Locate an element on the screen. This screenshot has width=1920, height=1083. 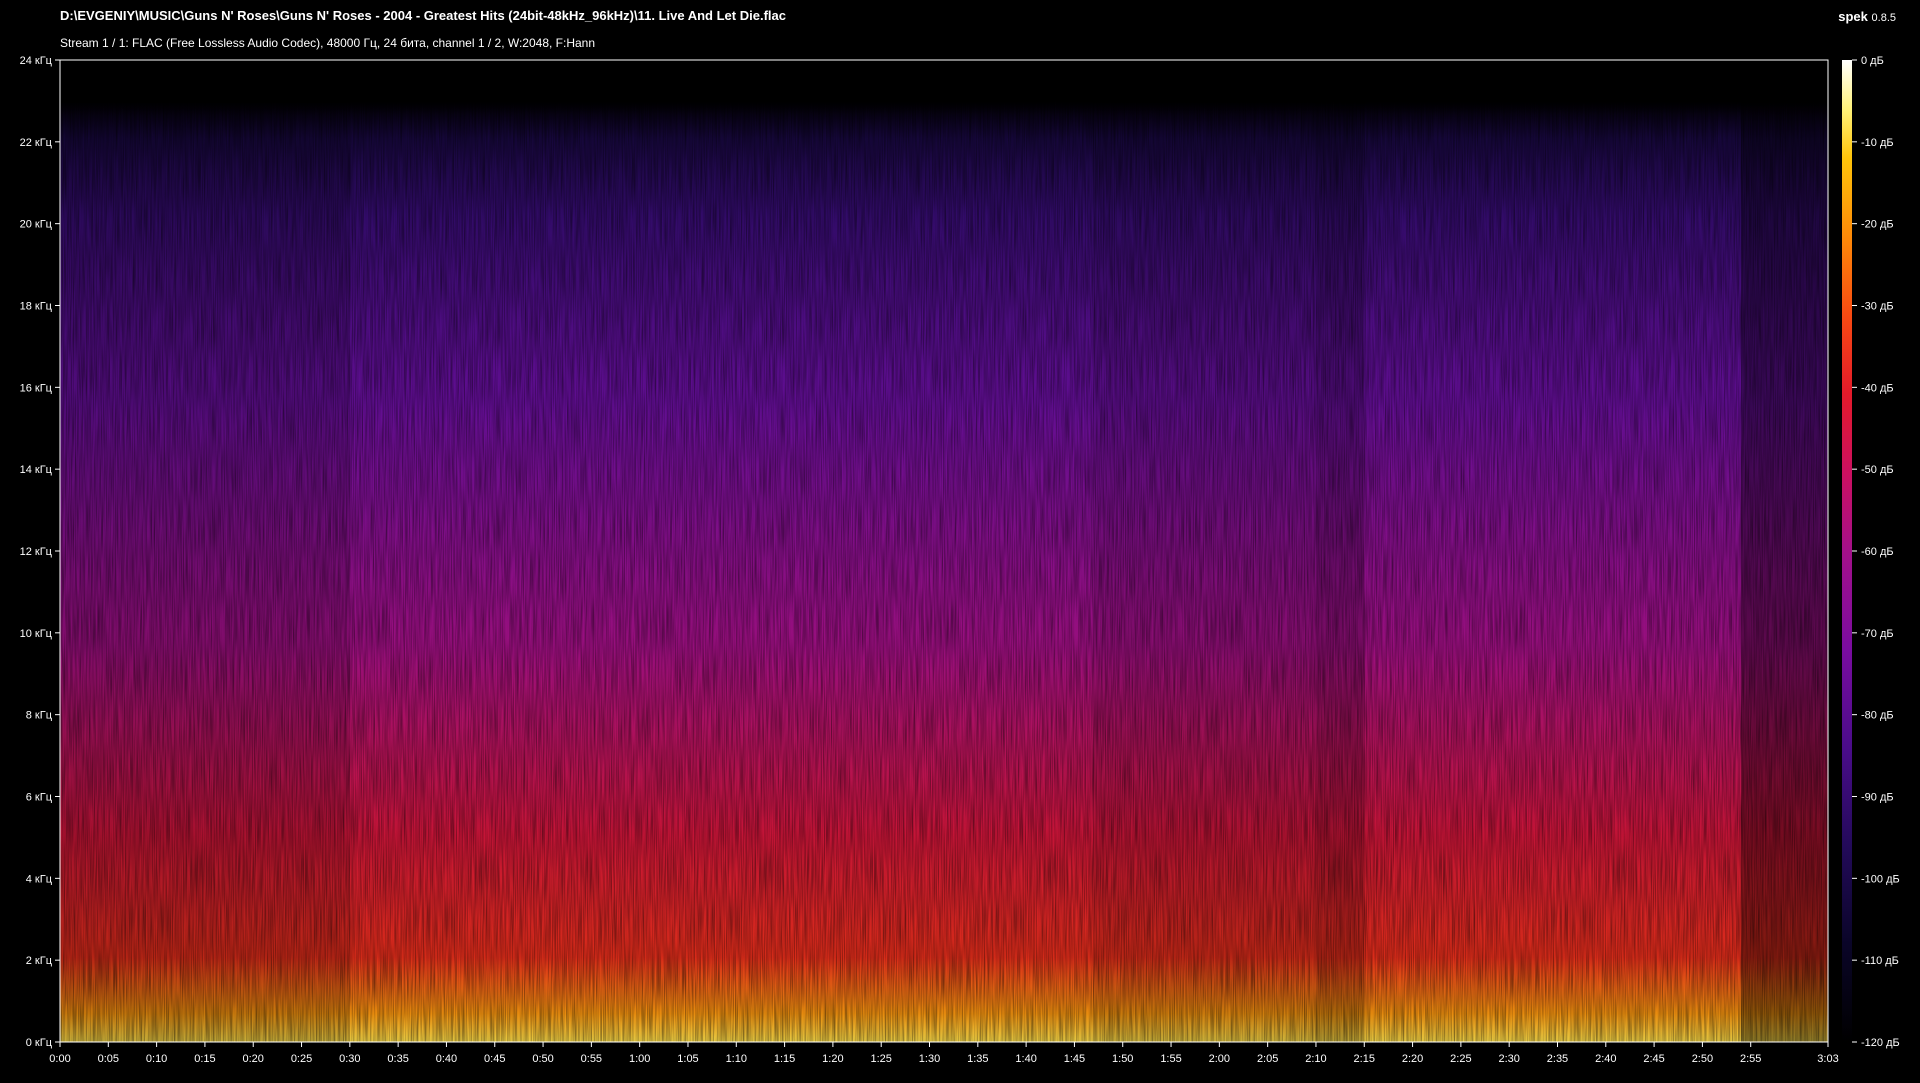
x-tick-label: 2:30 is located at coordinates (1508, 1059).